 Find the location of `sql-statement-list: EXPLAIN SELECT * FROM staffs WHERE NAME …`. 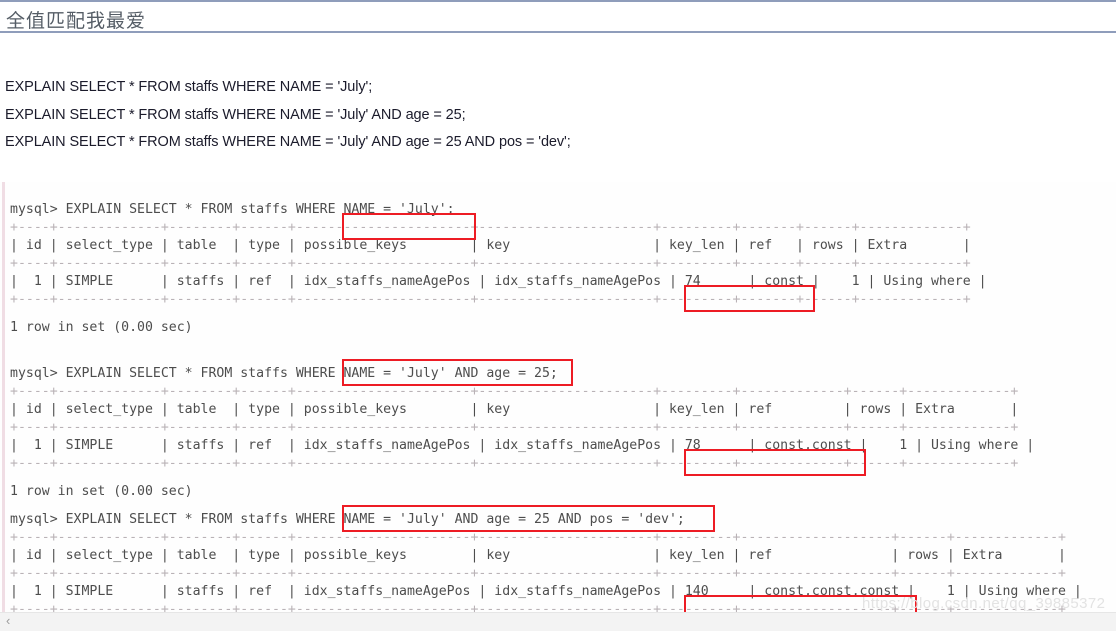

sql-statement-list: EXPLAIN SELECT * FROM staffs WHERE NAME … is located at coordinates (505, 115).